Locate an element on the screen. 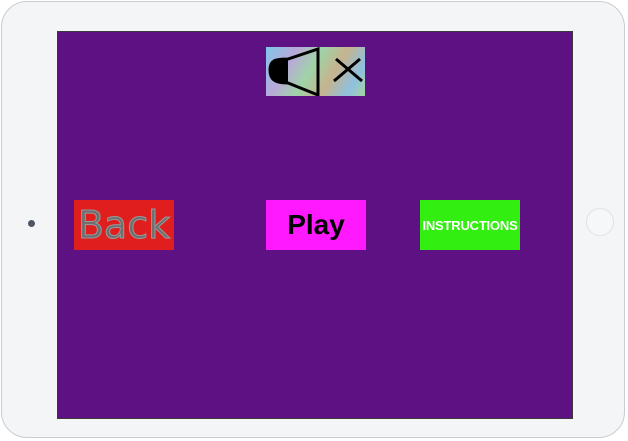 The width and height of the screenshot is (628, 441). back-button-label: Back is located at coordinates (124, 225).